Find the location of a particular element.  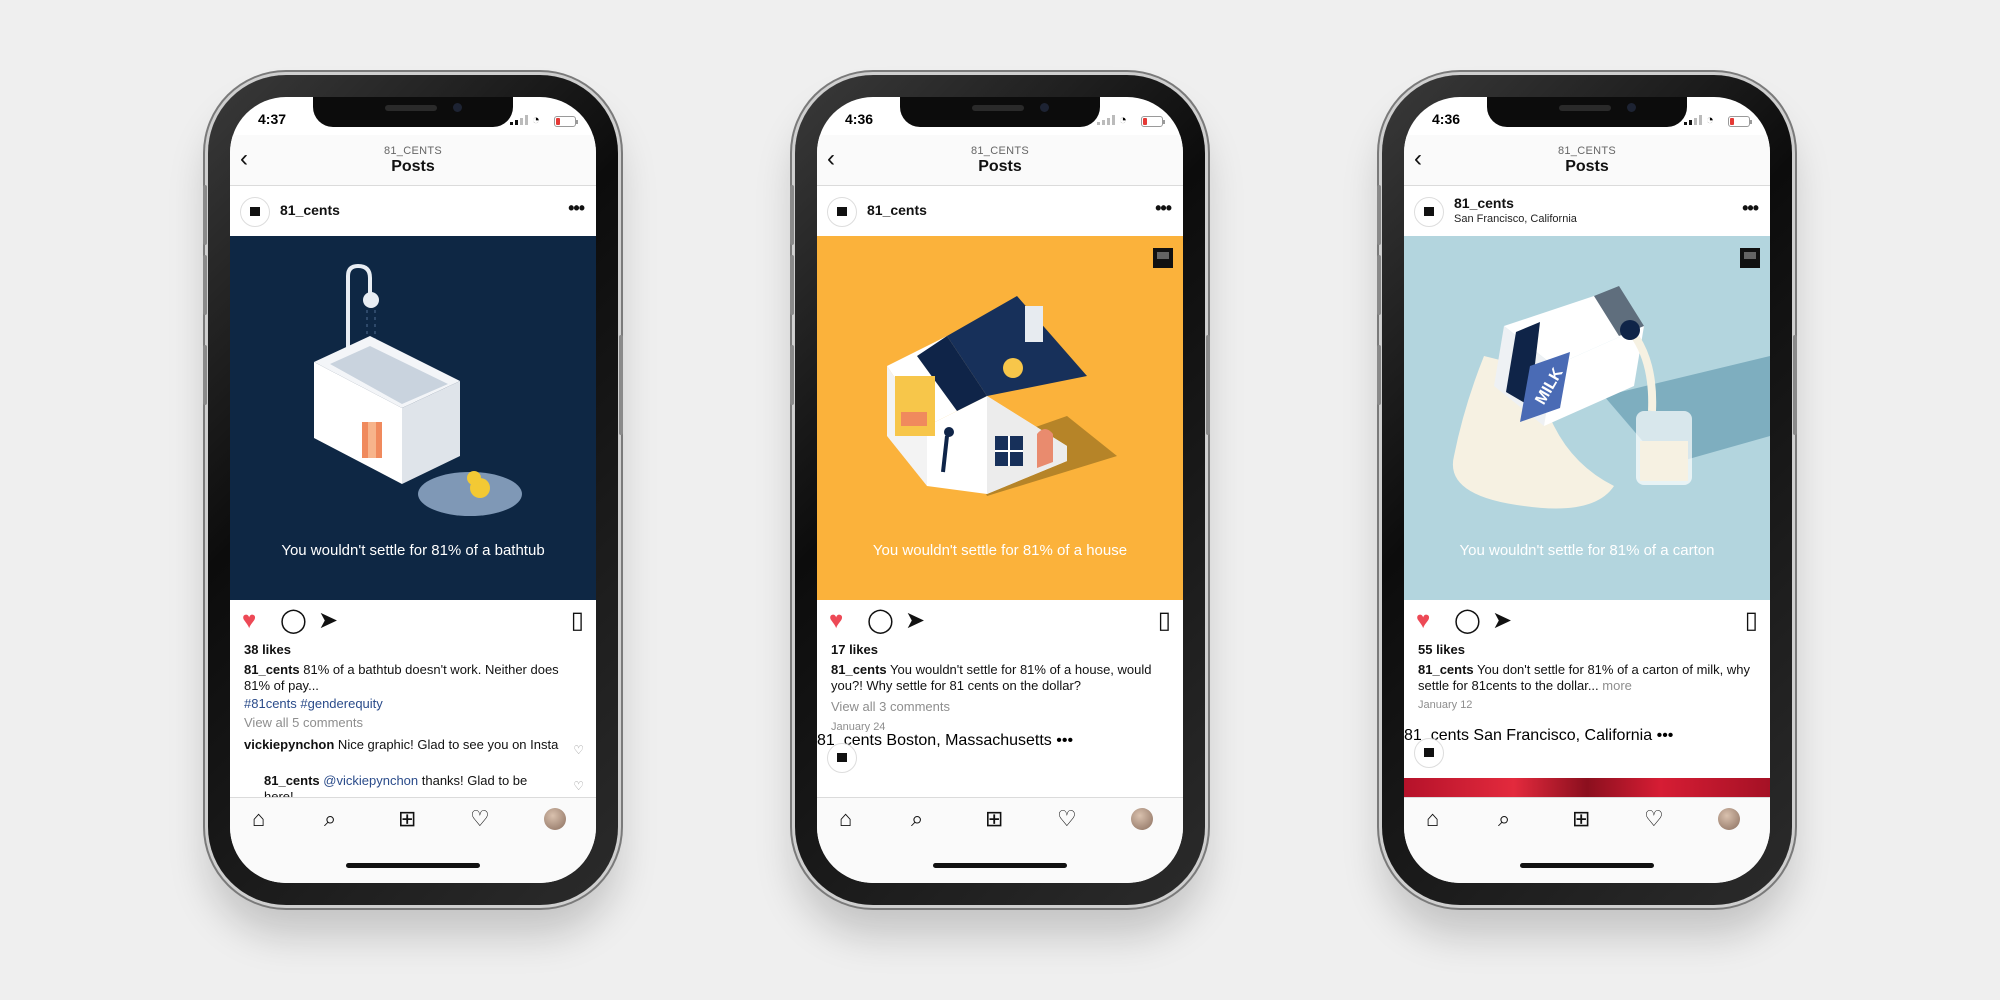

post-image: You wouldn't settle for 81% of a house is located at coordinates (1000, 418).